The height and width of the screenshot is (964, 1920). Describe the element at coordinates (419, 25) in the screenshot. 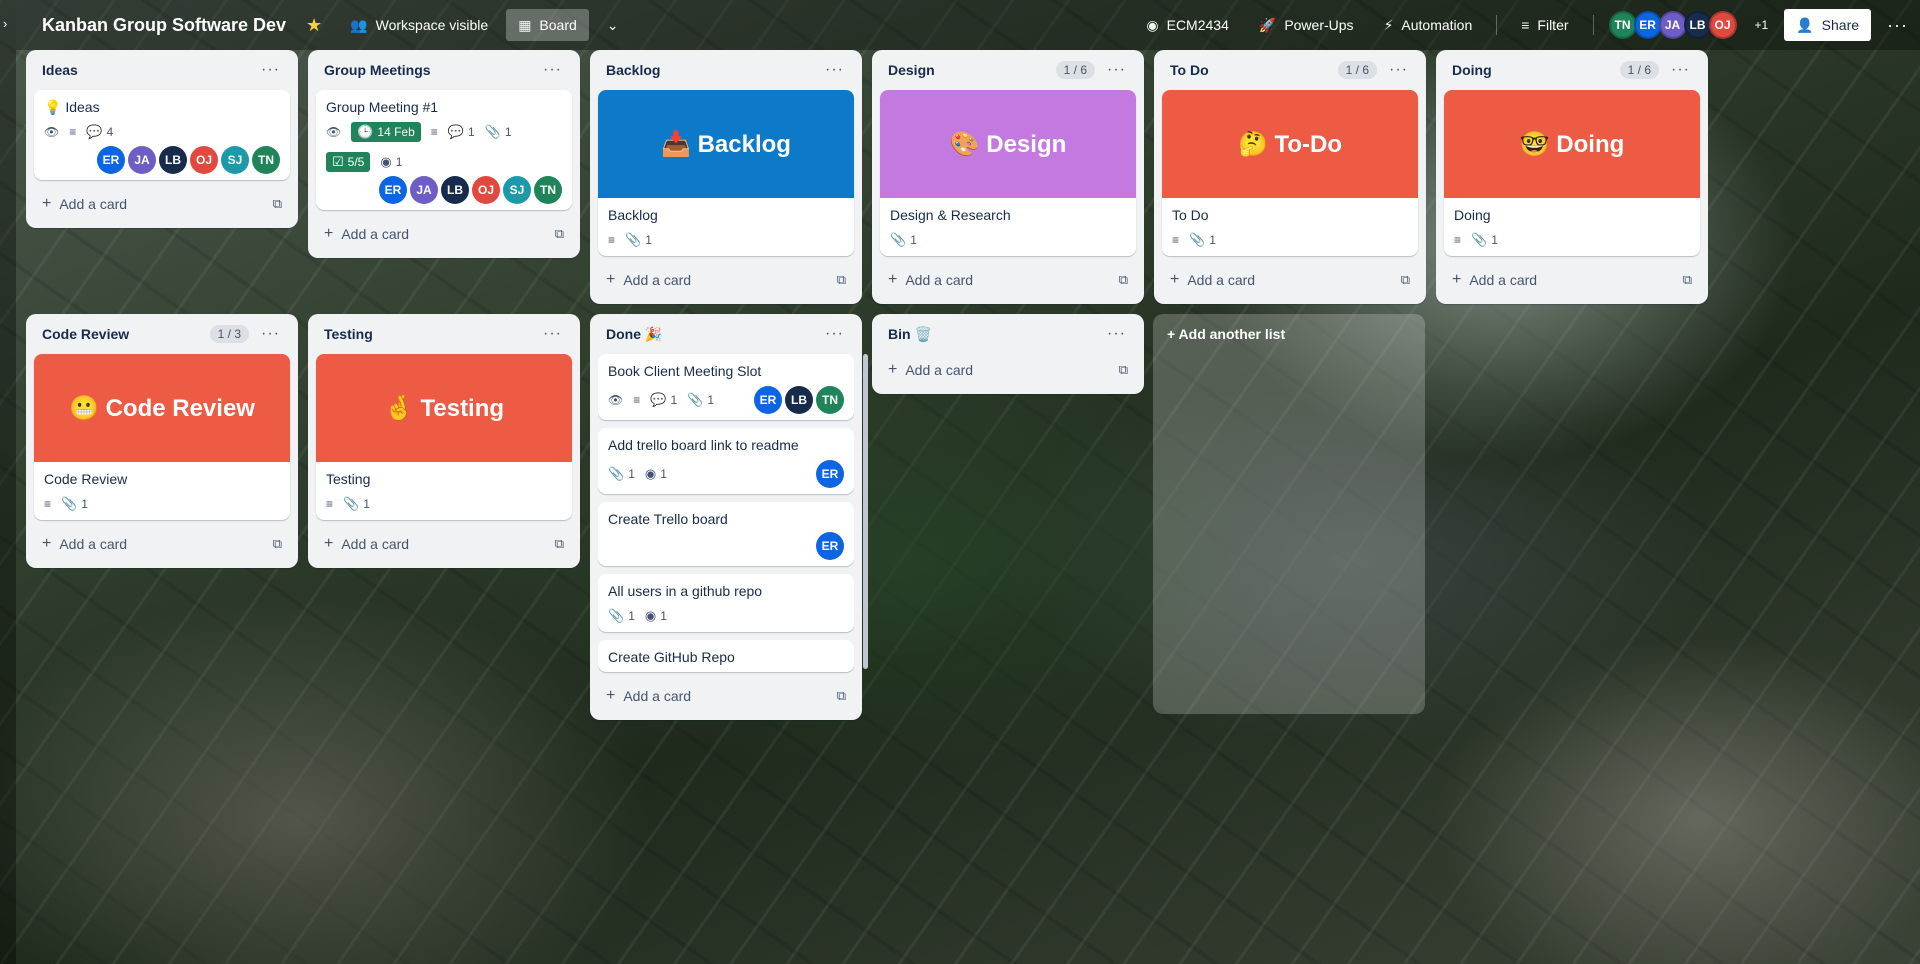

I see `visibility-button: 👥 Workspace visible` at that location.